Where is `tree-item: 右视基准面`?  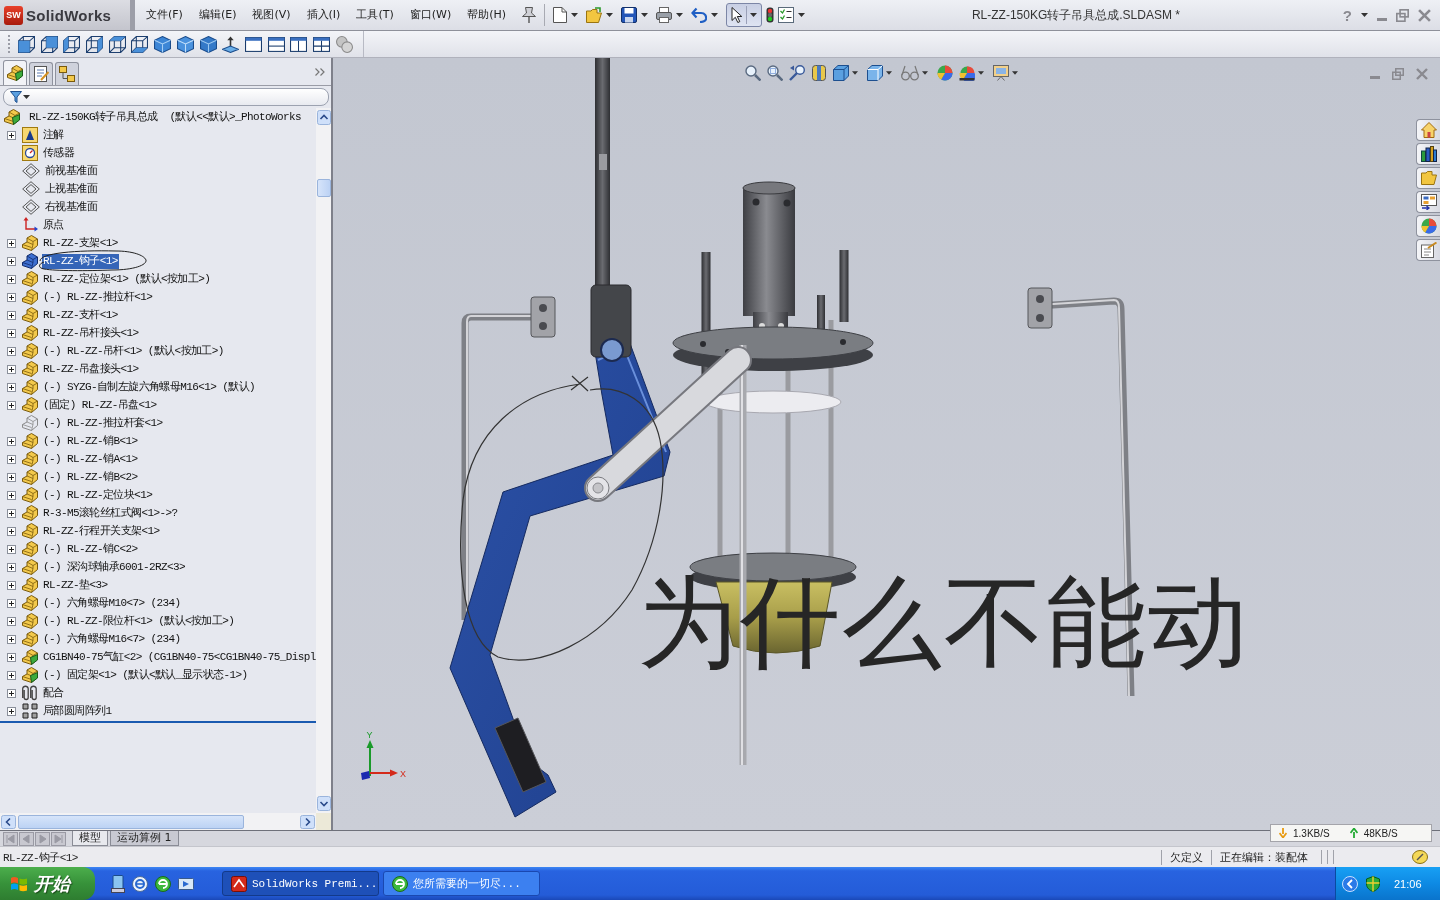 tree-item: 右视基准面 is located at coordinates (71, 207).